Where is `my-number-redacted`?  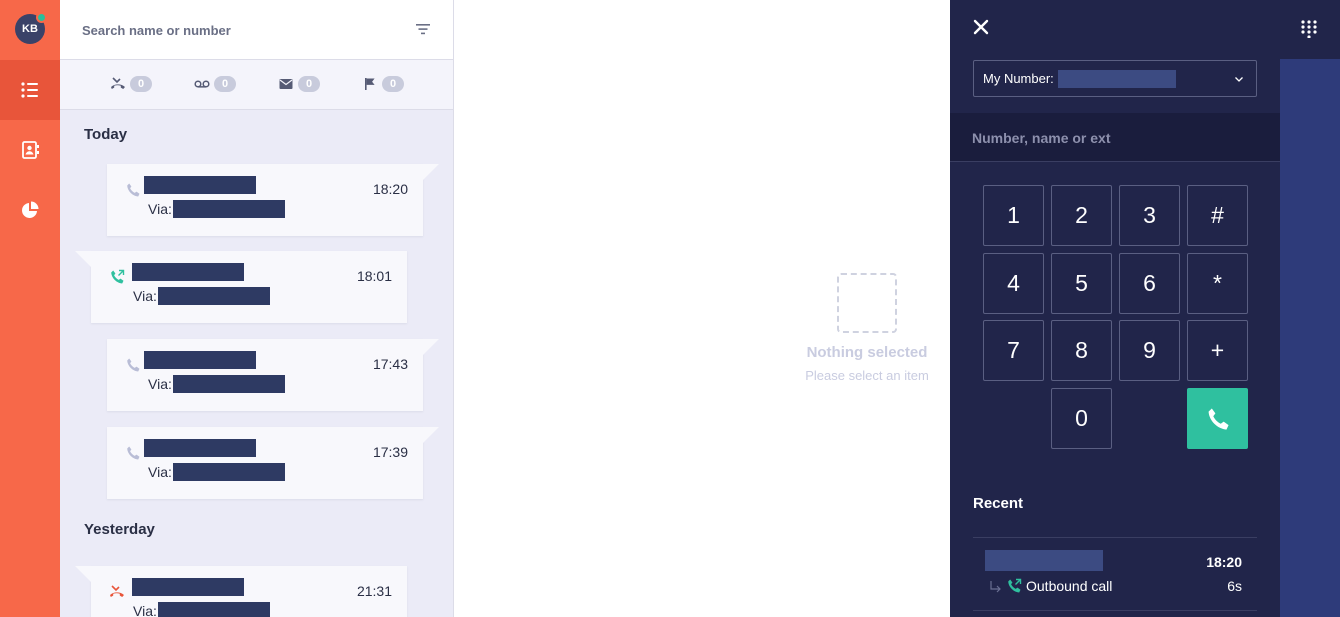 my-number-redacted is located at coordinates (1117, 79).